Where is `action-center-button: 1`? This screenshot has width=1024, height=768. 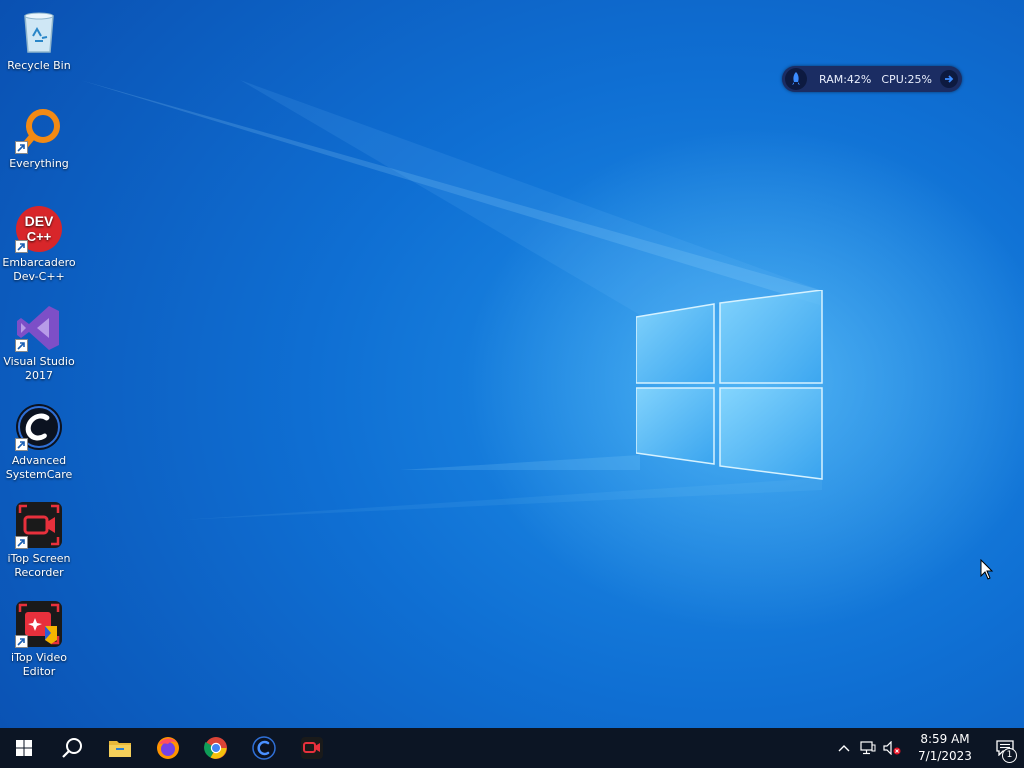 action-center-button: 1 is located at coordinates (1005, 748).